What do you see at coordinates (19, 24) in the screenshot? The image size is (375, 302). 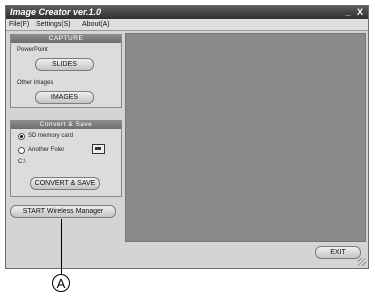 I see `menu-file: File(F)` at bounding box center [19, 24].